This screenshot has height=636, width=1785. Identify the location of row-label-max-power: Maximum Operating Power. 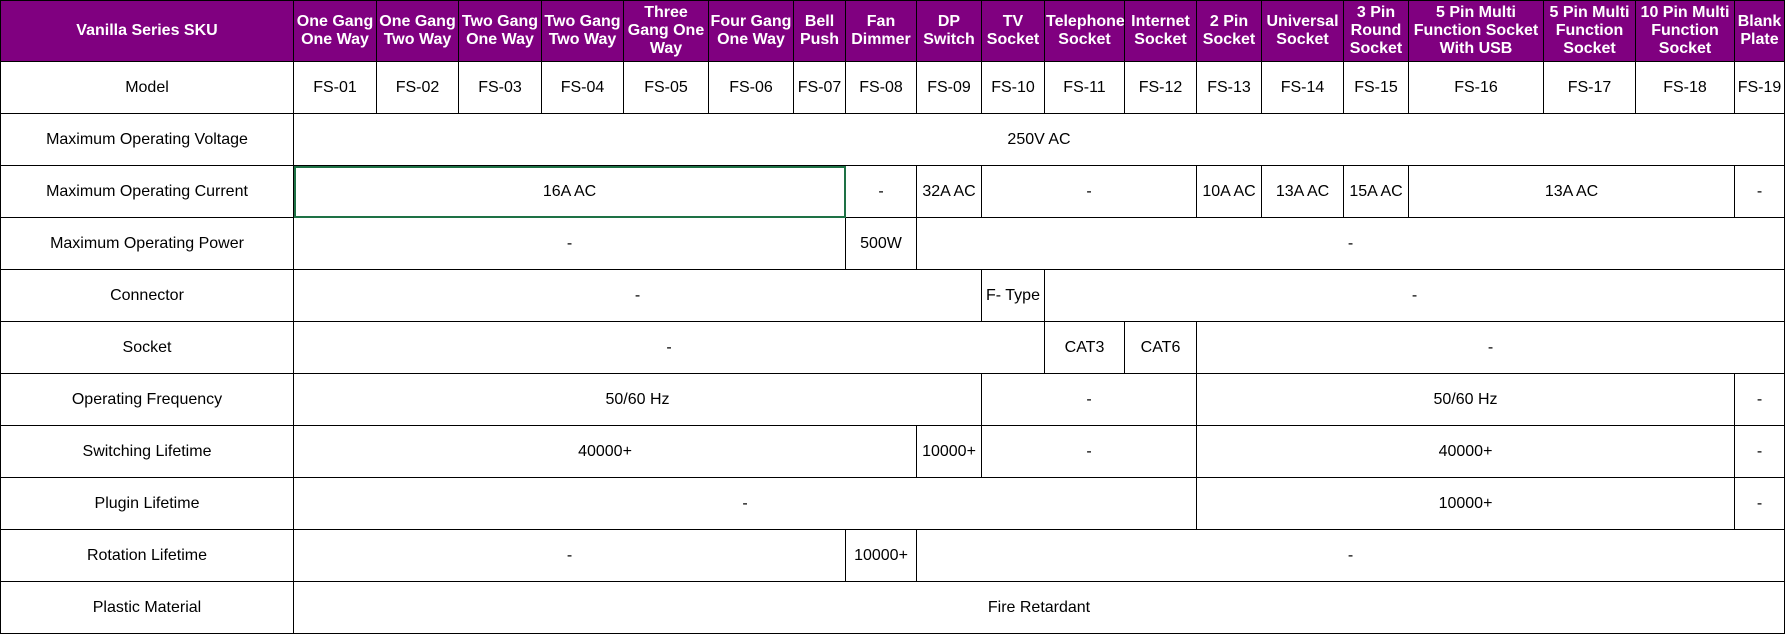
(147, 243).